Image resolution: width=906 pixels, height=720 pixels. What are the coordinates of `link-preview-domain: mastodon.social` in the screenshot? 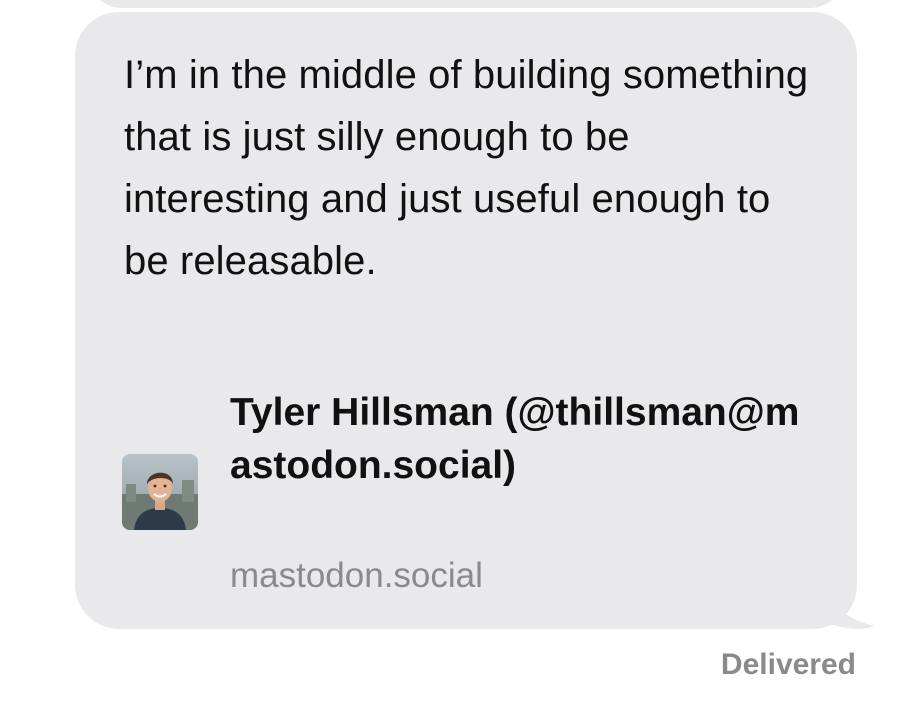 It's located at (356, 575).